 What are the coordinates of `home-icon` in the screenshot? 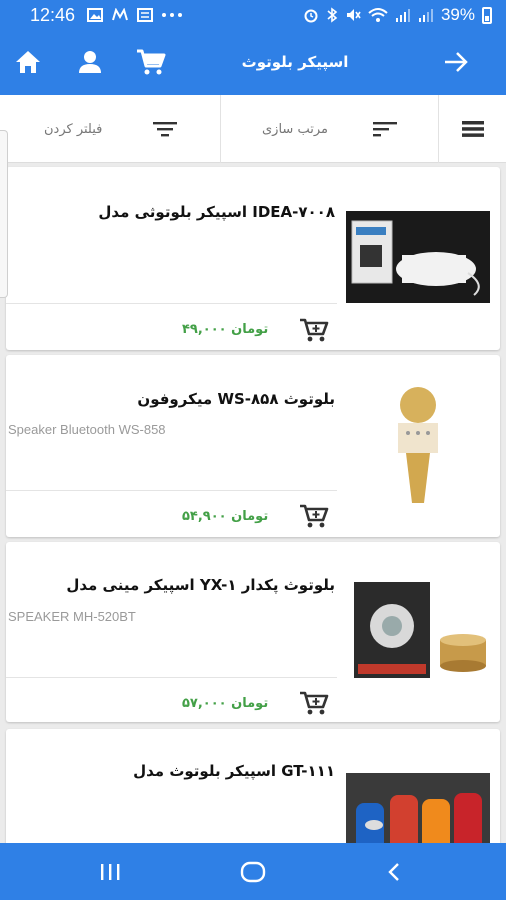 It's located at (28, 62).